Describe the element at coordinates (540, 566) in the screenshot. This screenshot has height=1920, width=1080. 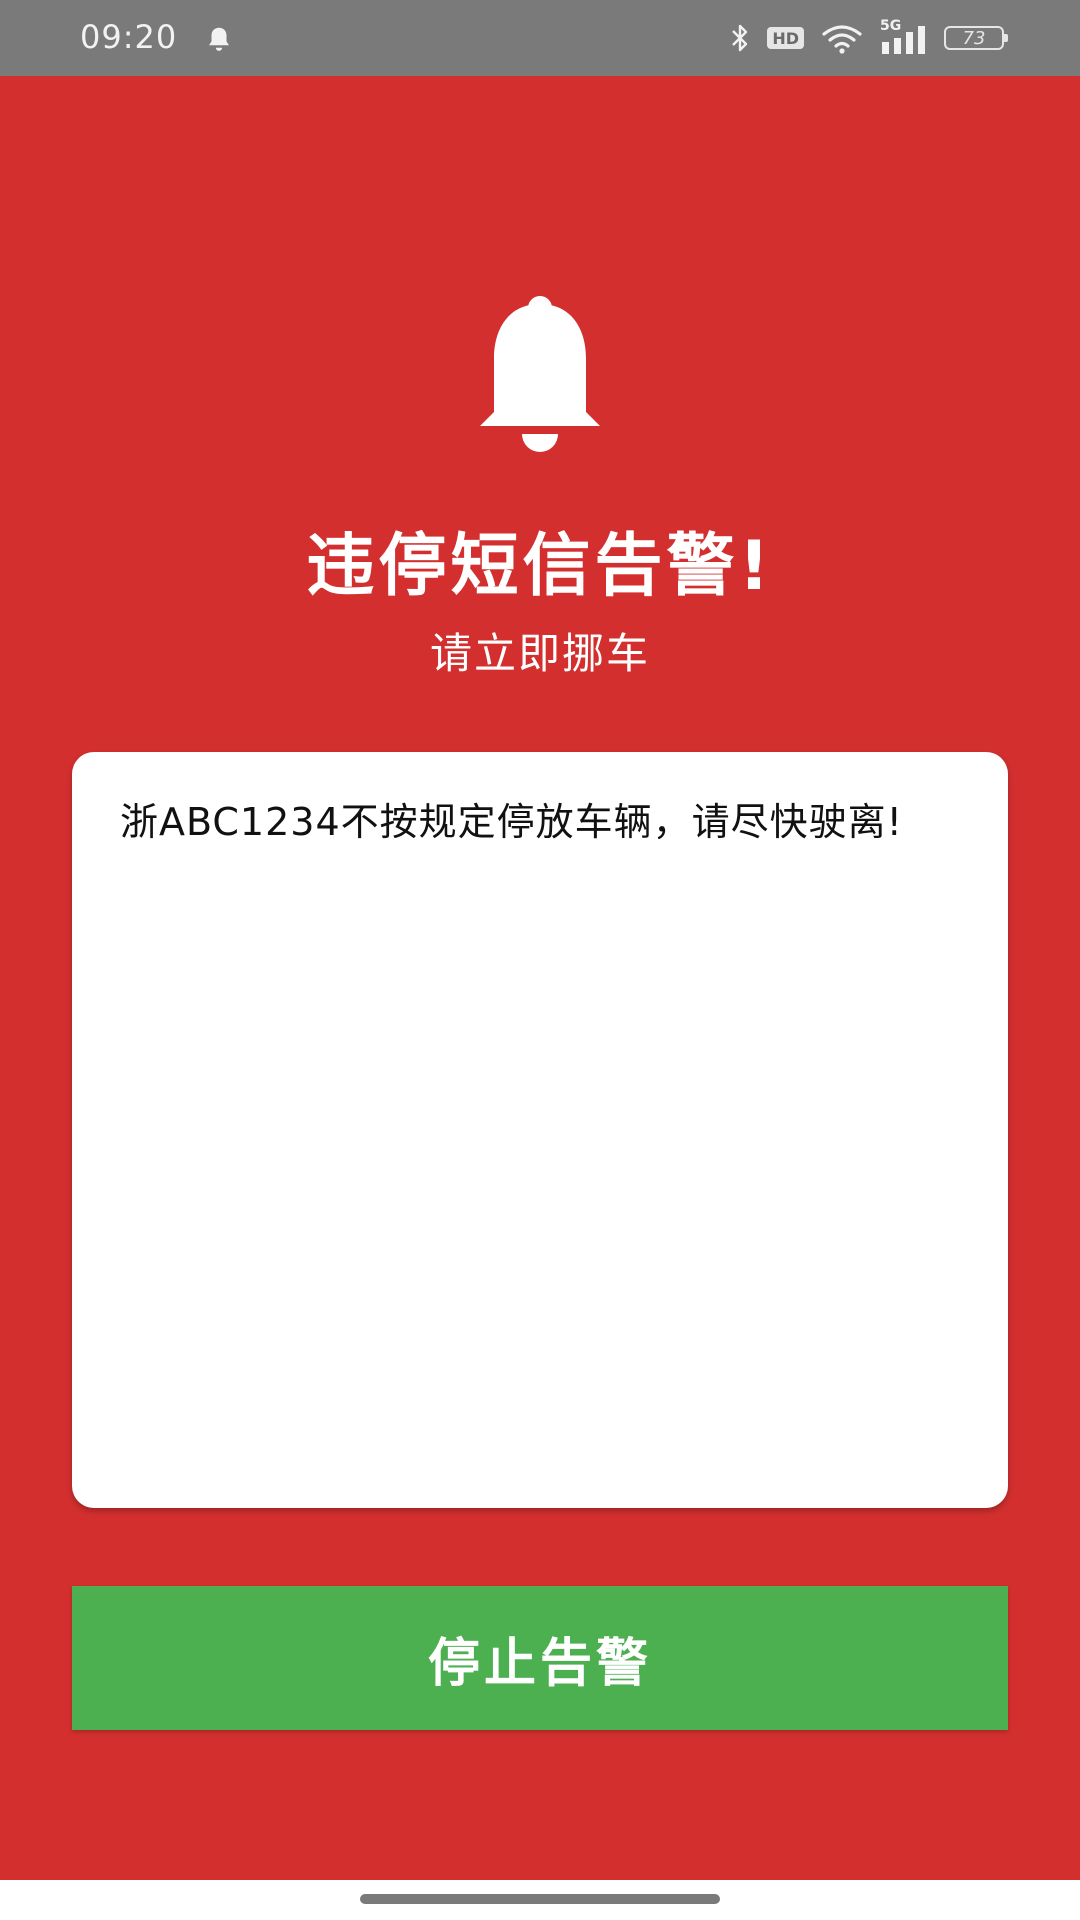
I see `alert-title: 违停短信告警!` at that location.